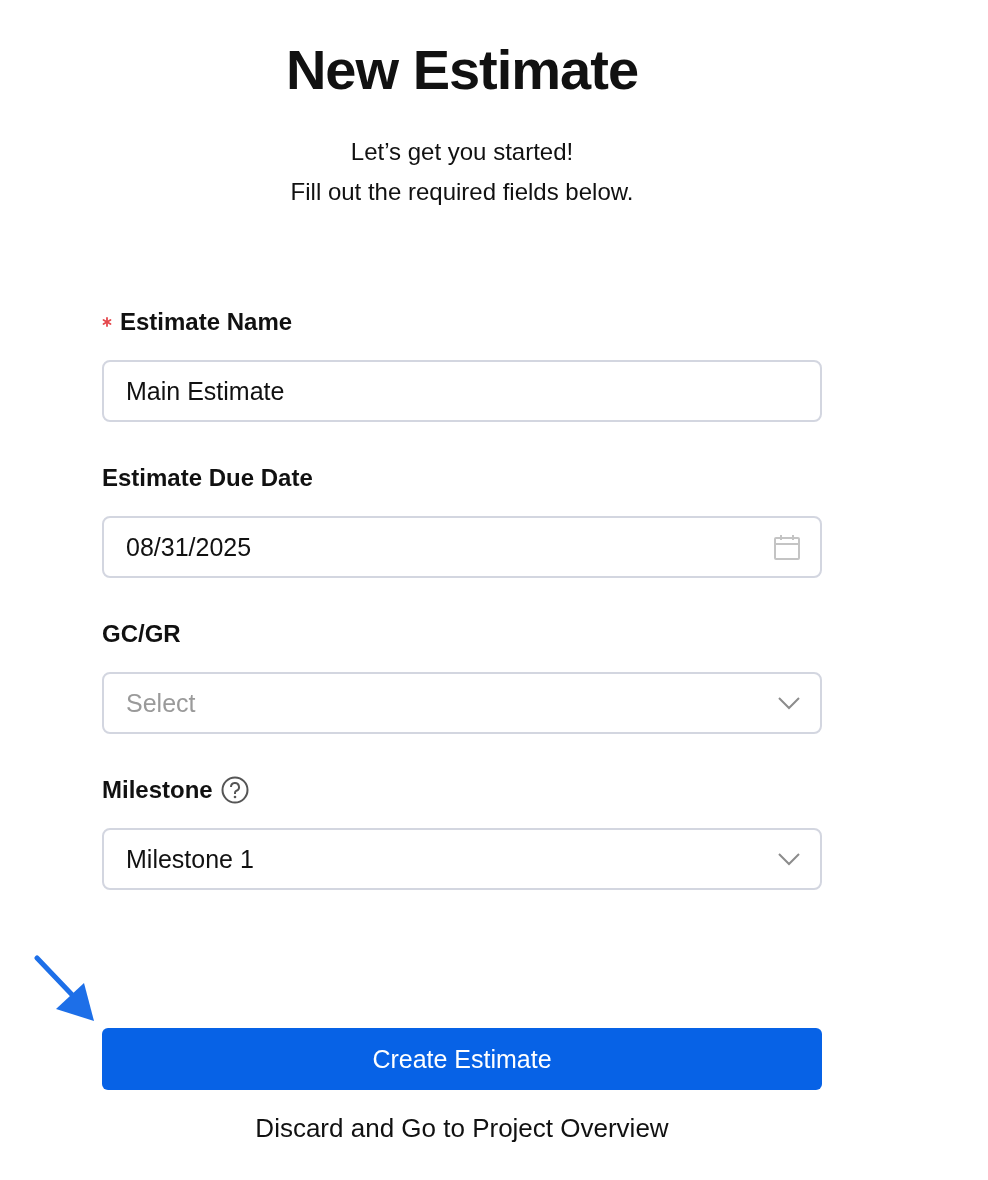 The height and width of the screenshot is (1180, 988). I want to click on discard-link: Discard and Go to Project Overview, so click(462, 1128).